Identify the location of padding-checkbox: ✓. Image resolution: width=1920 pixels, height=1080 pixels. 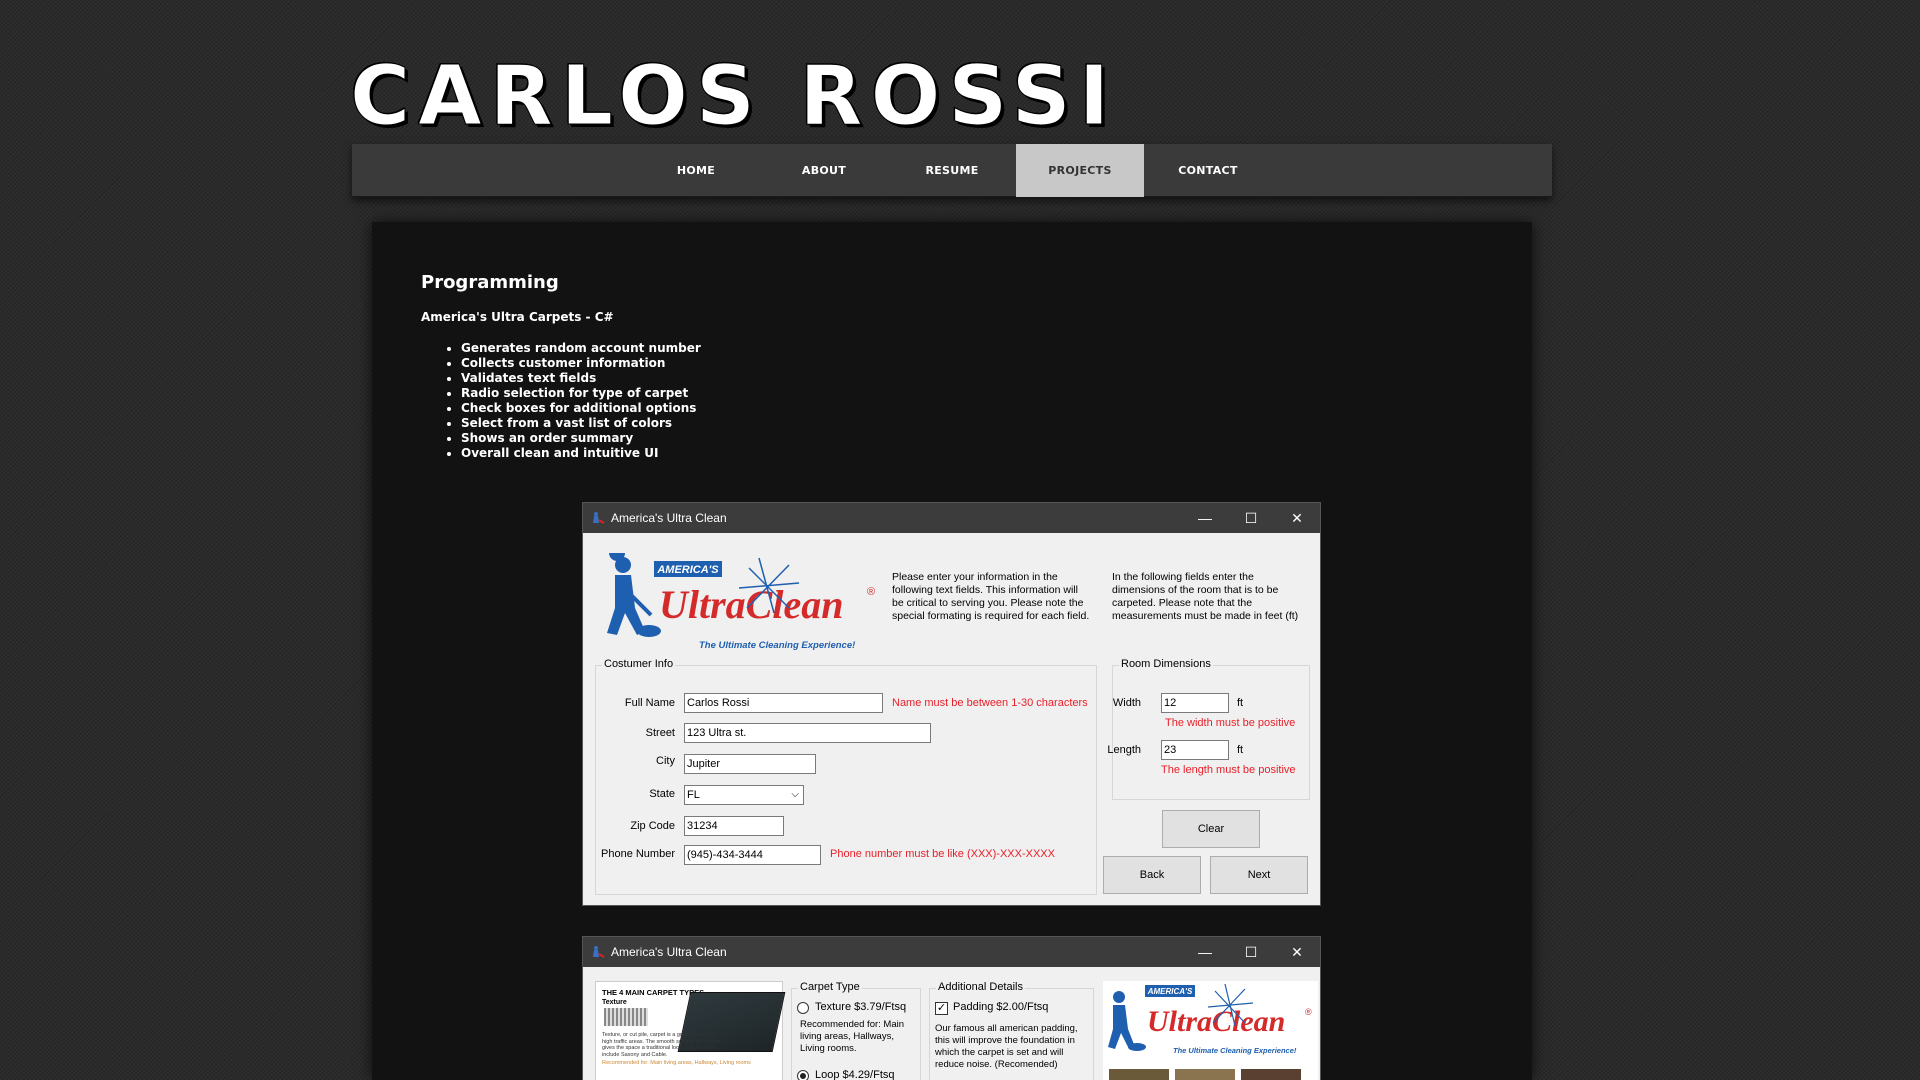
(941, 1008).